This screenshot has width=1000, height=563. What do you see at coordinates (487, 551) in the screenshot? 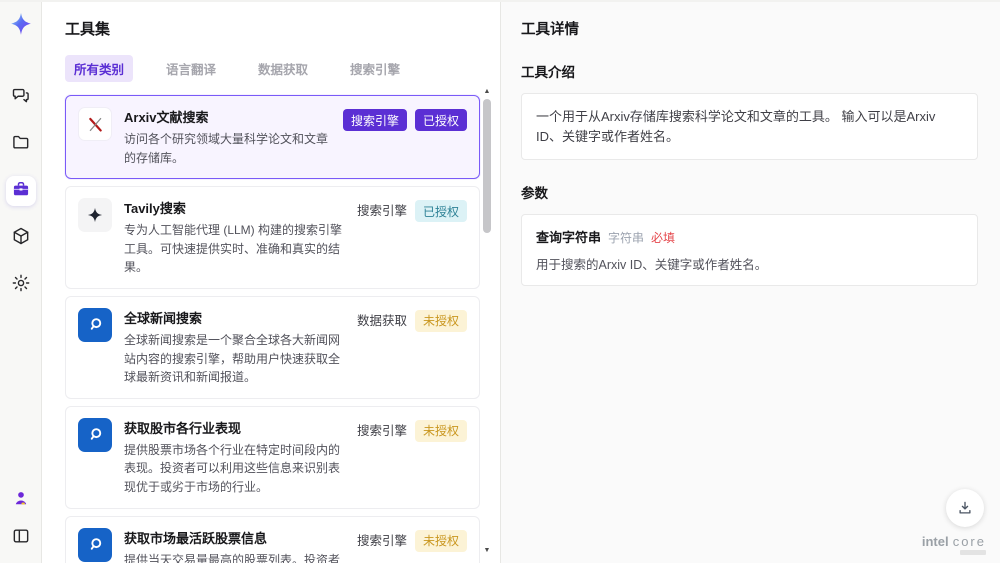
I see `scroll-down-icon: ▼` at bounding box center [487, 551].